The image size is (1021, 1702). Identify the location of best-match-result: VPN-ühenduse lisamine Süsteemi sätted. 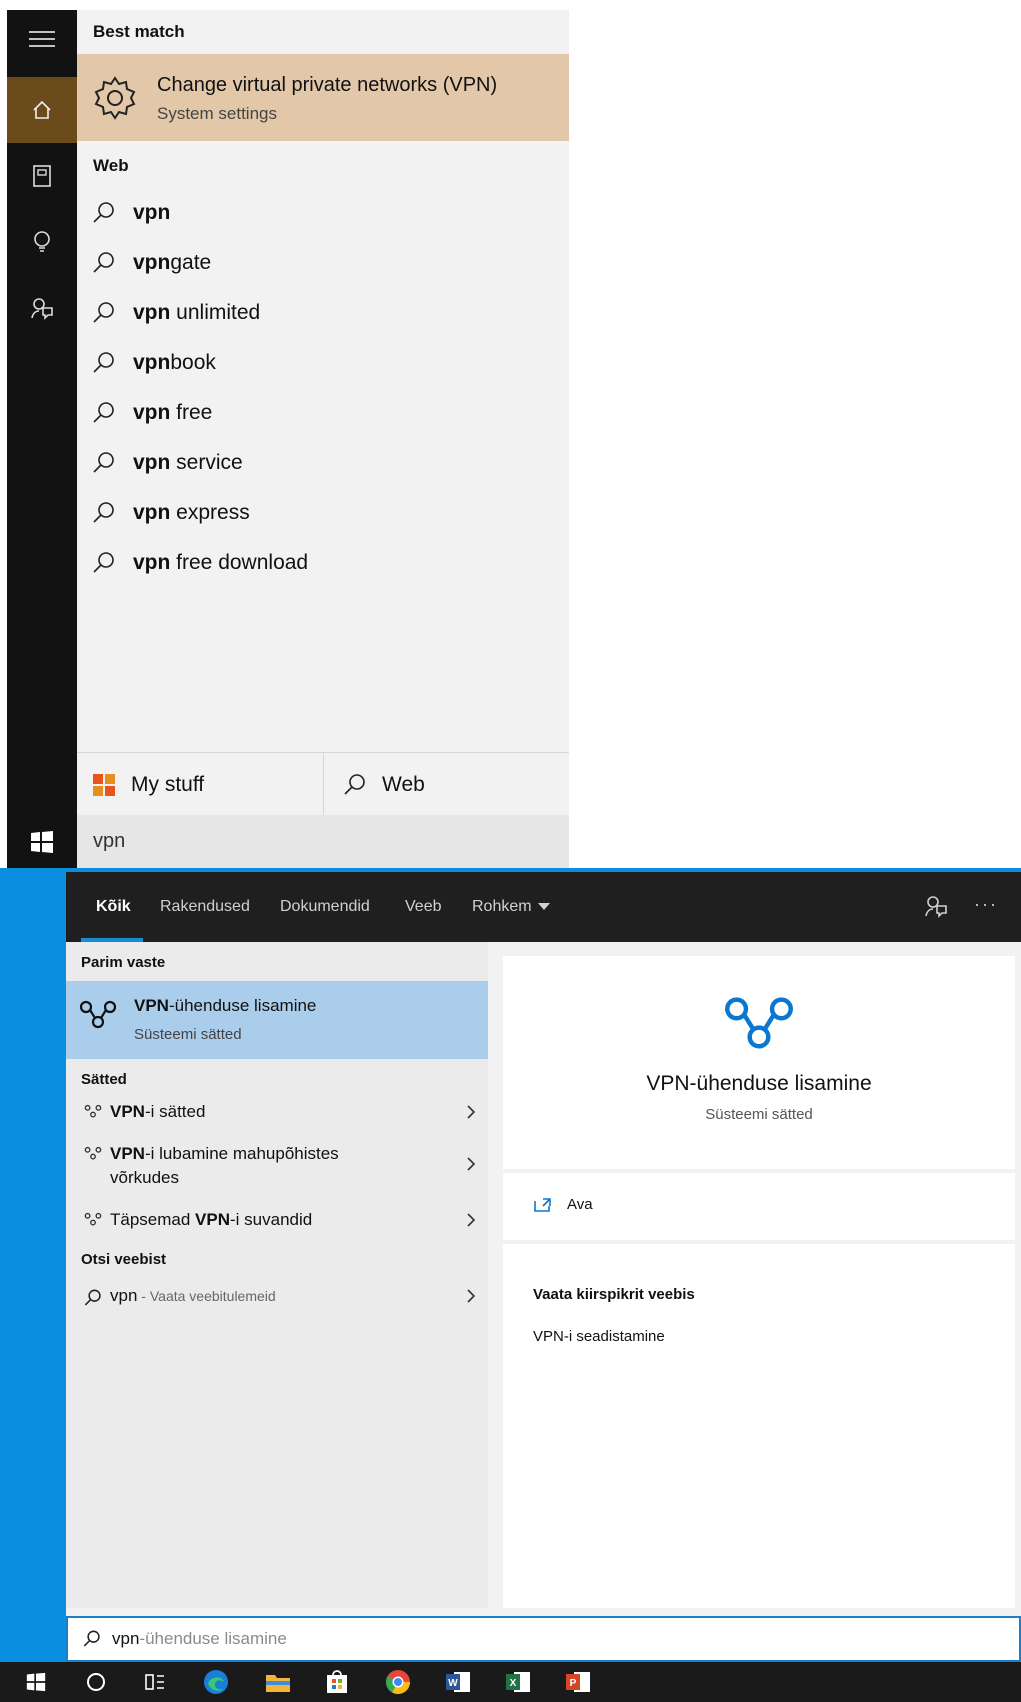
(277, 1020).